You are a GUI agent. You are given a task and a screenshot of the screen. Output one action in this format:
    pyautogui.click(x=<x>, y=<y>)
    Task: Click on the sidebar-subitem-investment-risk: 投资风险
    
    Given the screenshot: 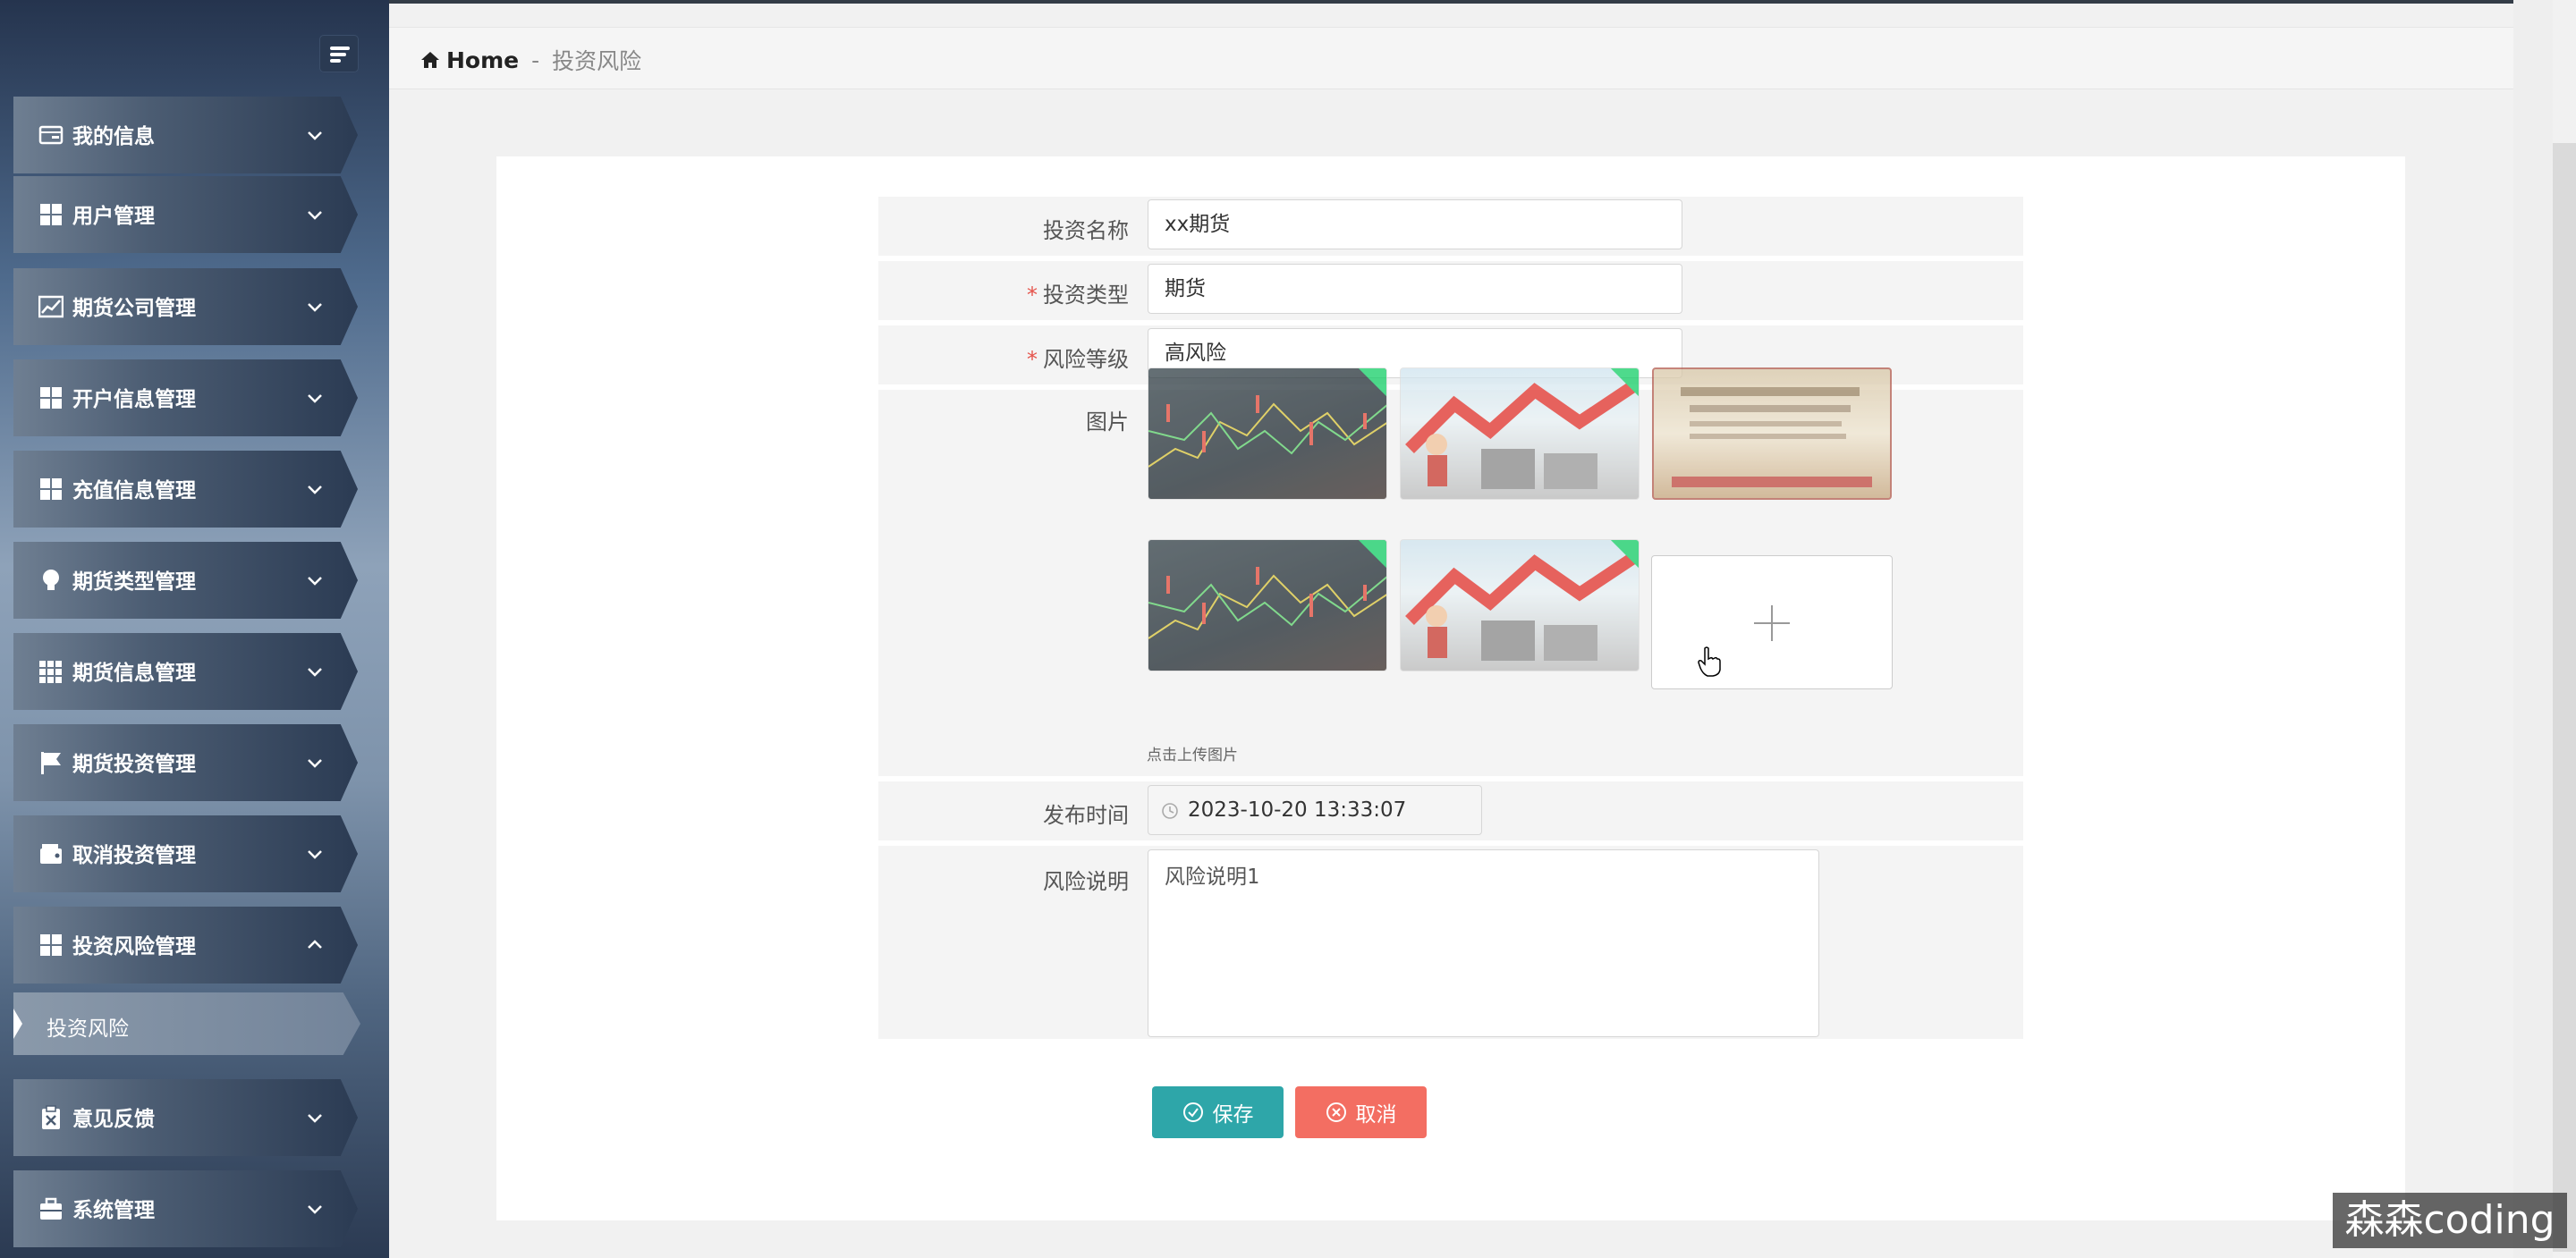 What is the action you would take?
    pyautogui.click(x=186, y=1023)
    